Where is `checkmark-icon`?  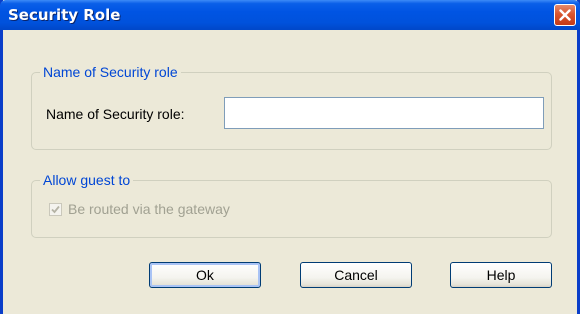 checkmark-icon is located at coordinates (55, 209).